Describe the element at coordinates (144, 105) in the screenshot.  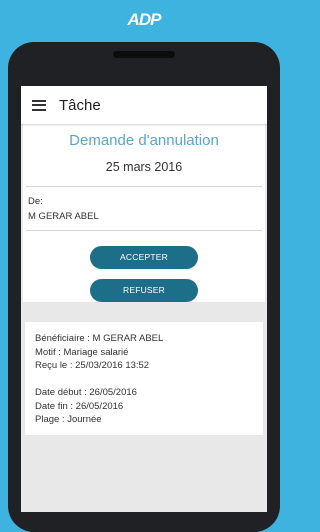
I see `app-bar: Tâche` at that location.